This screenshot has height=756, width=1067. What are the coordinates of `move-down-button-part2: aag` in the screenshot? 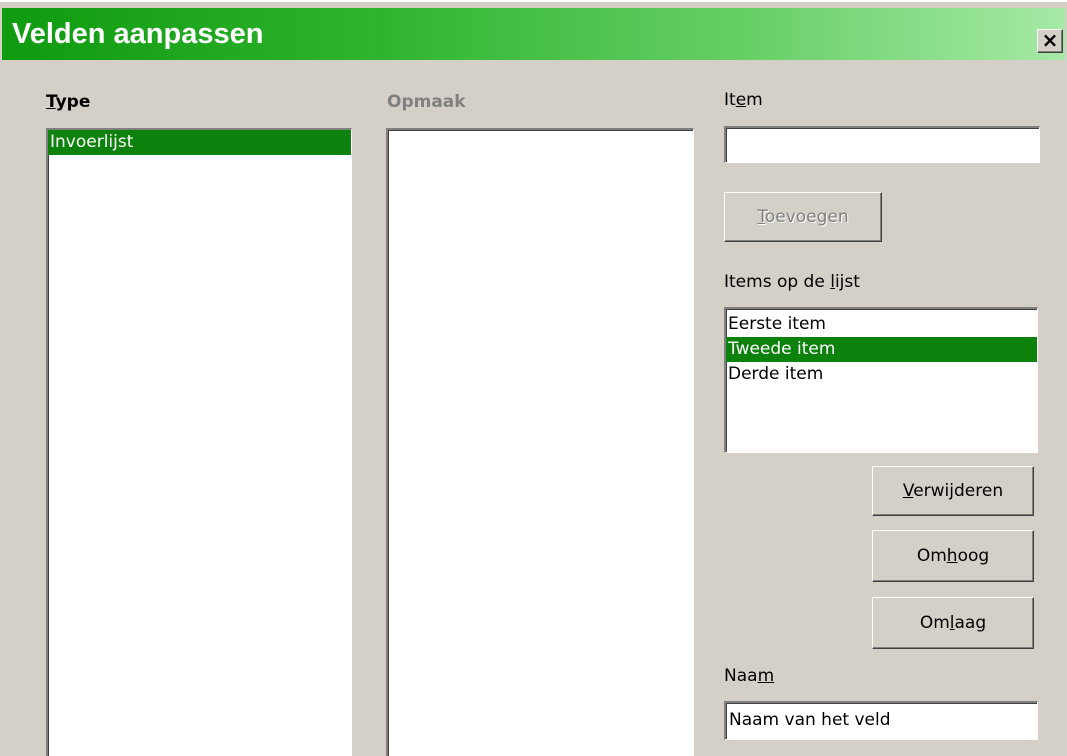 It's located at (970, 623).